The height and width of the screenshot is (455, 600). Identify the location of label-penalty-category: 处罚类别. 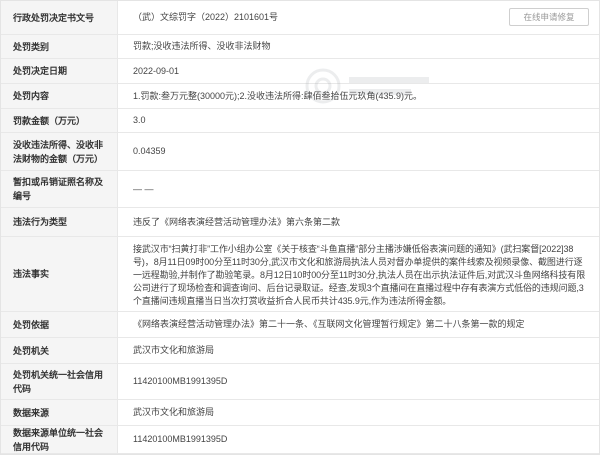
(59, 46).